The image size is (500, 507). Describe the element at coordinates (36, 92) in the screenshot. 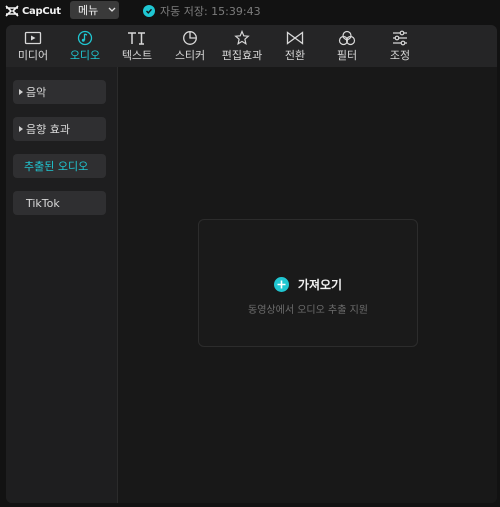

I see `sidebar-item-label: 음악` at that location.